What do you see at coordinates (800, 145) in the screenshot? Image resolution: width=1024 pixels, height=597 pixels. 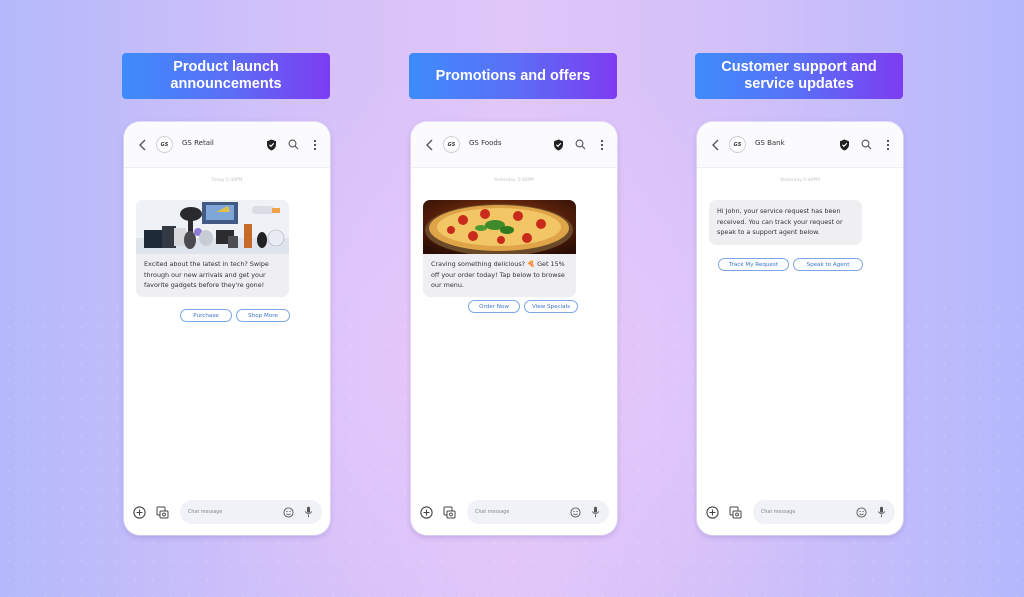 I see `app-bar: GS GS Bank` at bounding box center [800, 145].